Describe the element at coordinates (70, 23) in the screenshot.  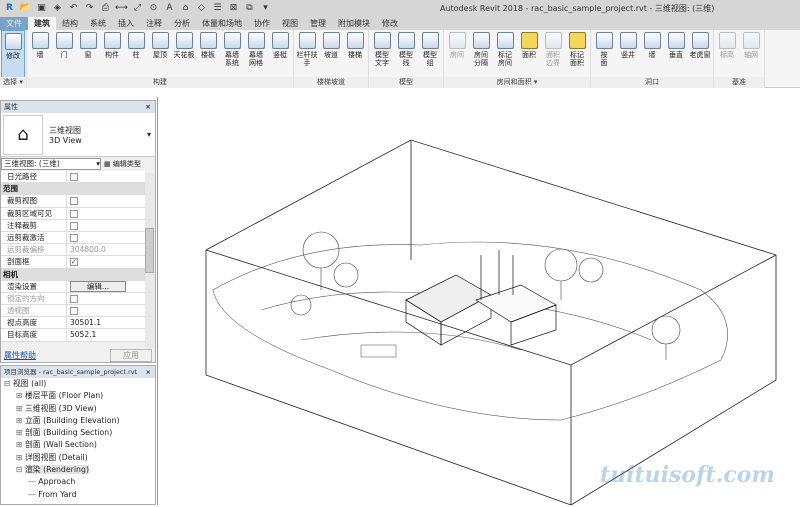
I see `tab-2: 结构` at that location.